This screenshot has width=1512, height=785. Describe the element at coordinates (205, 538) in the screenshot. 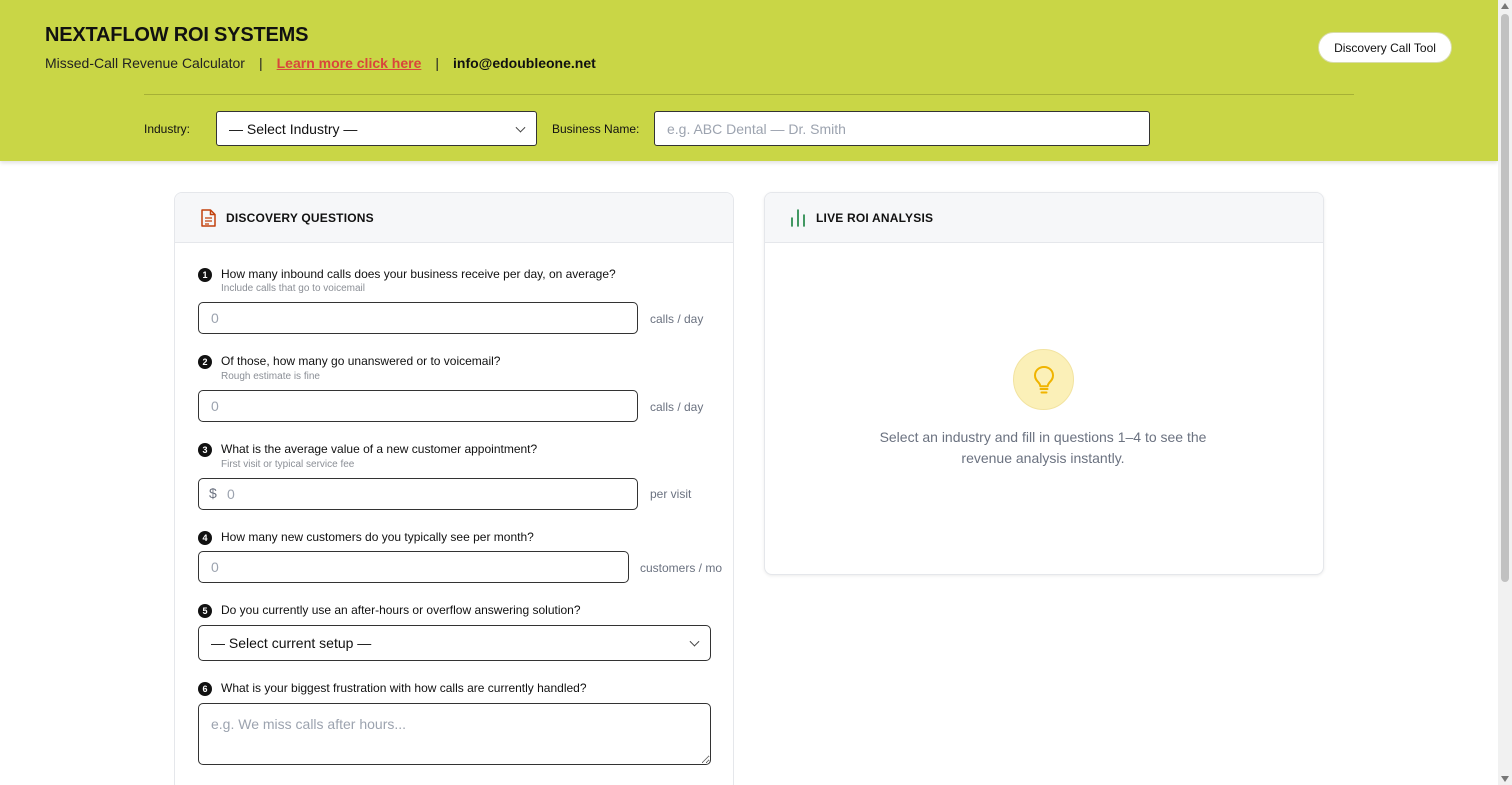

I see `question-number: 4` at that location.